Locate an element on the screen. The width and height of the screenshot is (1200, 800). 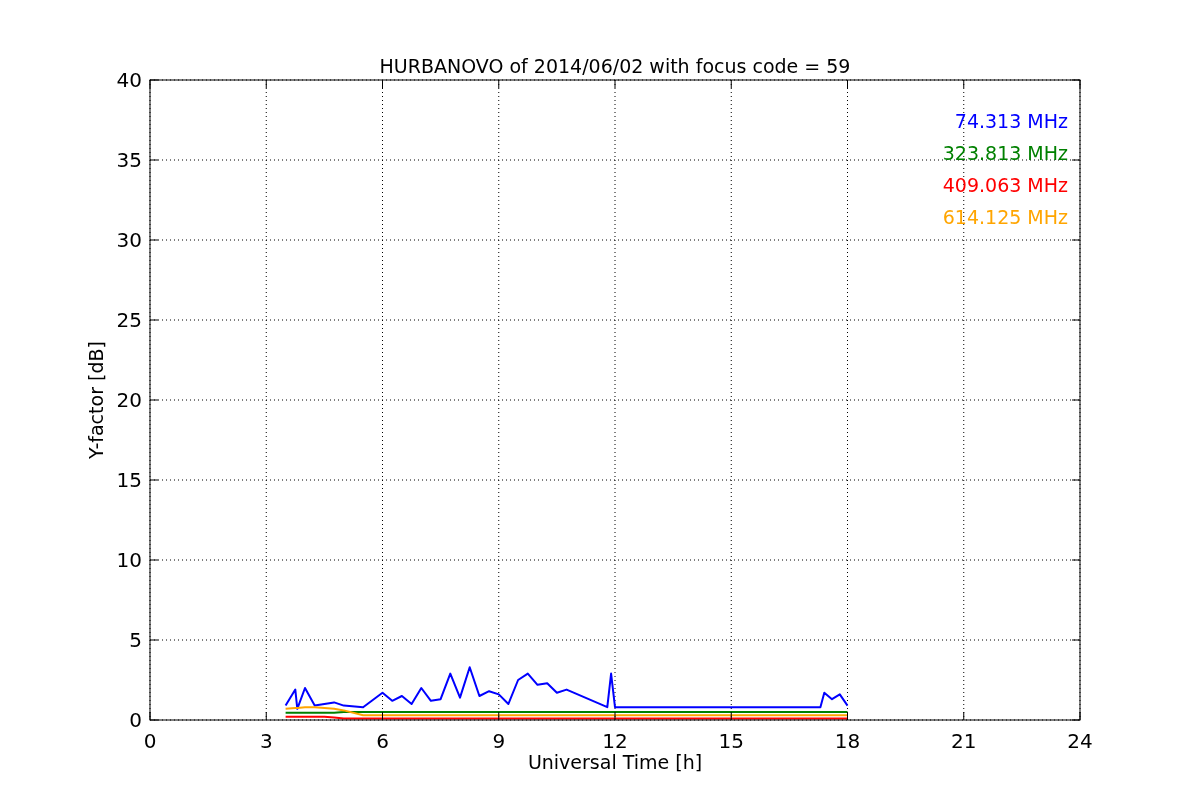
tick-label: 30 is located at coordinates (129, 240).